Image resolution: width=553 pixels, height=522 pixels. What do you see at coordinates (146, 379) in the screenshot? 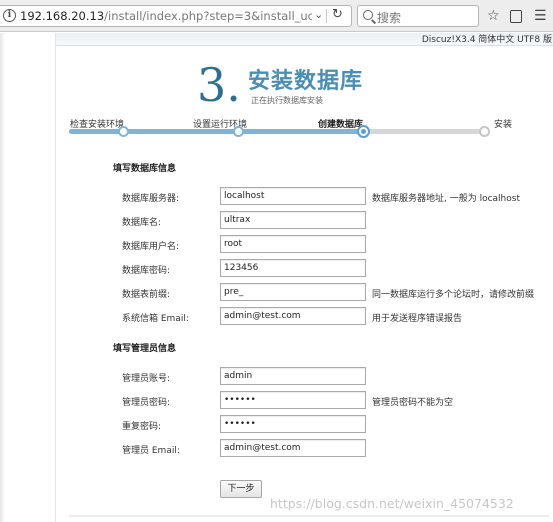
I see `admin-account-label: 管理员账号:` at bounding box center [146, 379].